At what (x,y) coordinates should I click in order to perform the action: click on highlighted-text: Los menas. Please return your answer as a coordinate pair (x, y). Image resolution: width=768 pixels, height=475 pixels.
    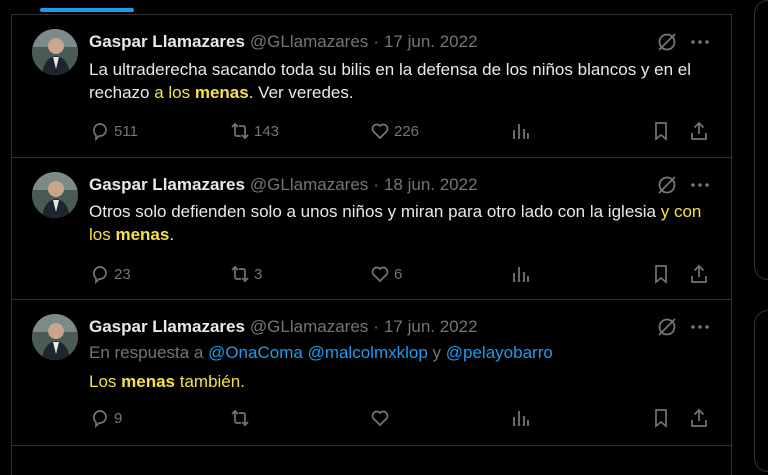
    Looking at the image, I should click on (132, 381).